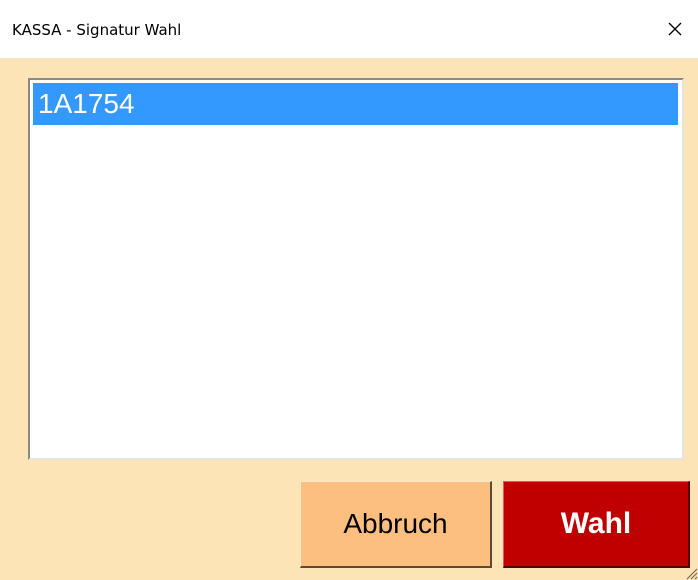 The height and width of the screenshot is (580, 698). I want to click on close-button, so click(675, 29).